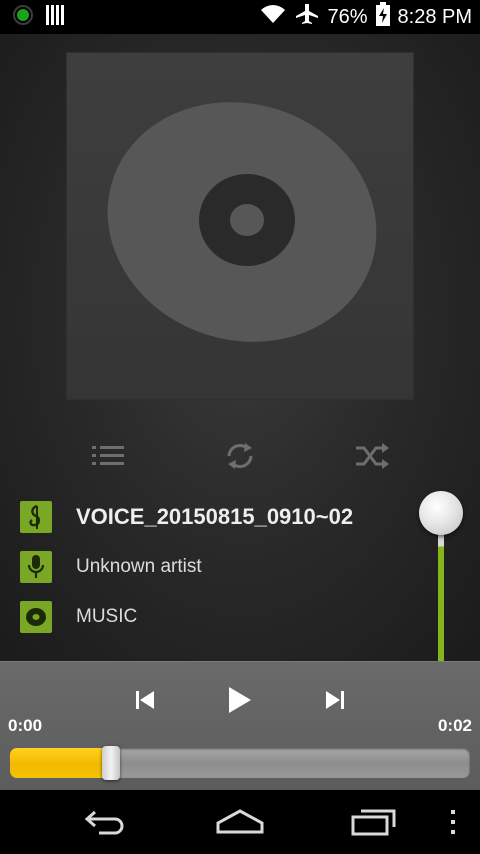  I want to click on overflow-menu-button, so click(453, 822).